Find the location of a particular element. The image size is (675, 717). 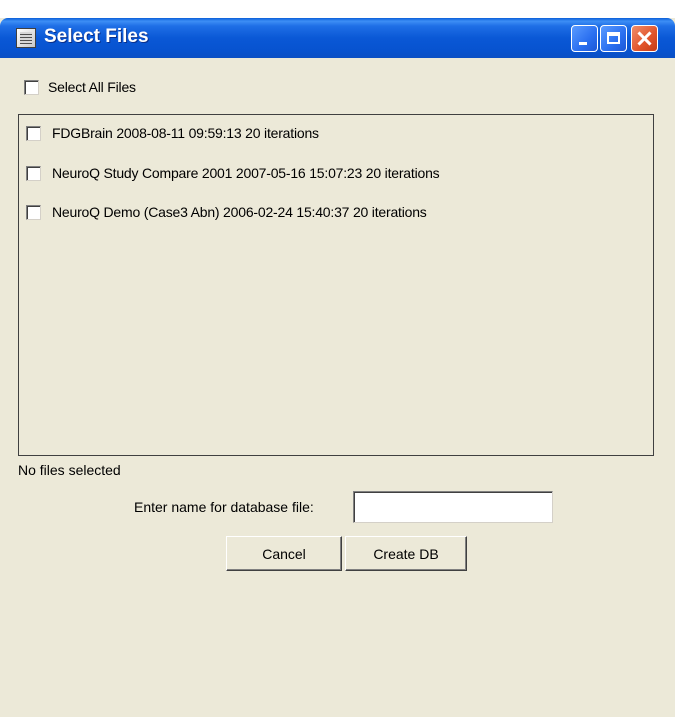

create-db-button: Create DB is located at coordinates (406, 553).